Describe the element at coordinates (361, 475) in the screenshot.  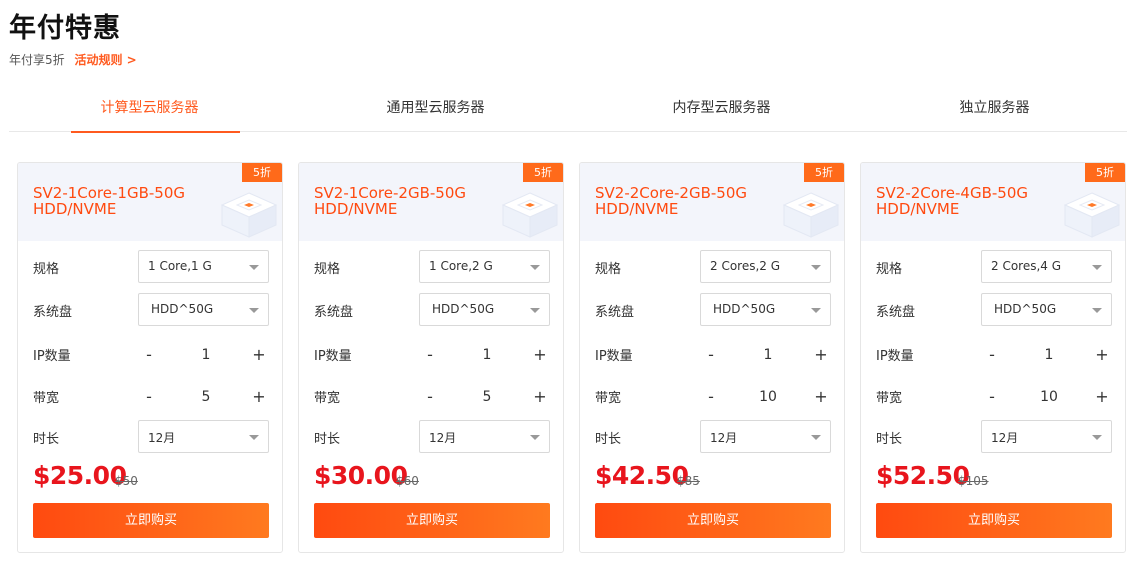
I see `price: $30.00` at that location.